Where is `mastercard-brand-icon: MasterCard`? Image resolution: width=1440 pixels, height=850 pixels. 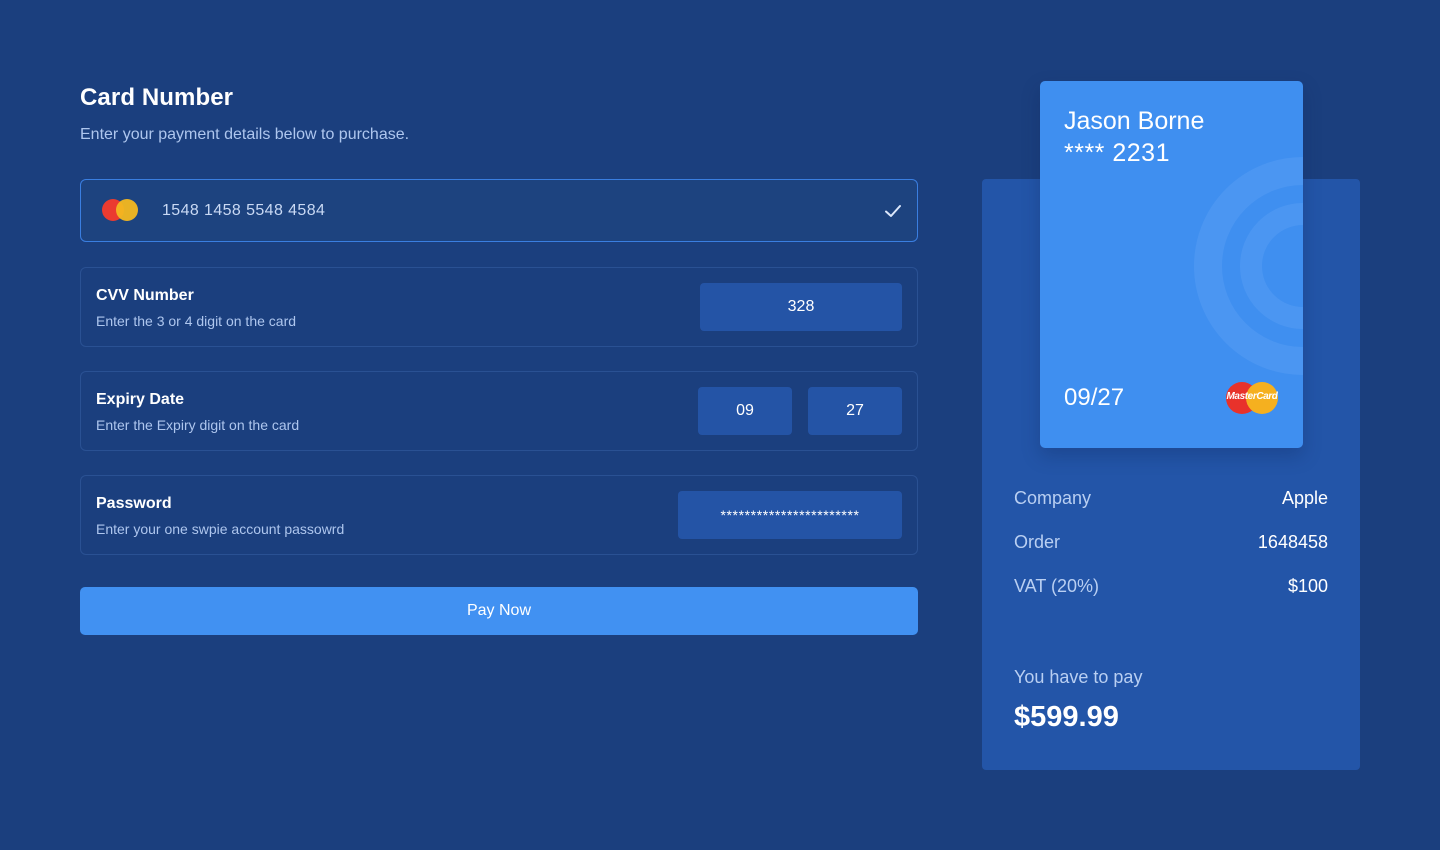 mastercard-brand-icon: MasterCard is located at coordinates (1252, 398).